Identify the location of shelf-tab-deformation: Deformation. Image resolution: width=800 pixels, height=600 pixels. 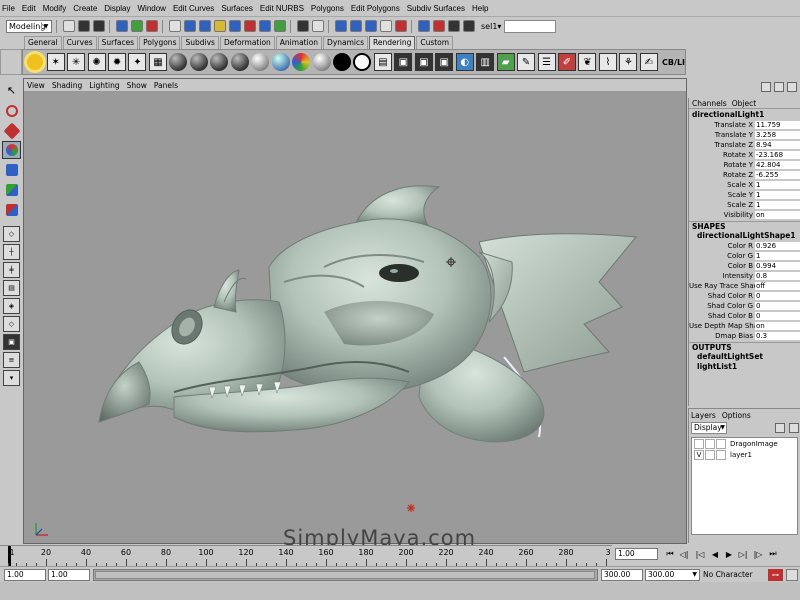
(247, 42).